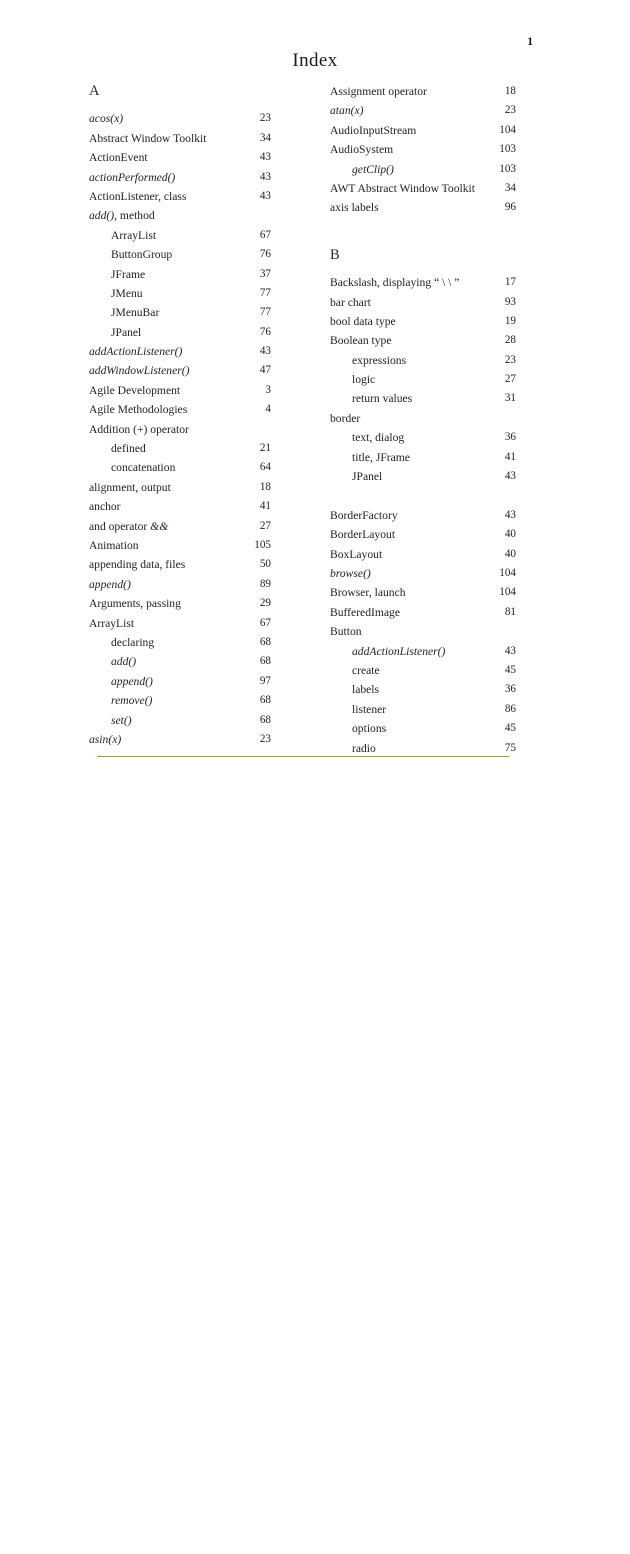 The image size is (630, 1554). What do you see at coordinates (180, 545) in the screenshot?
I see `index-entry: Animation 105` at bounding box center [180, 545].